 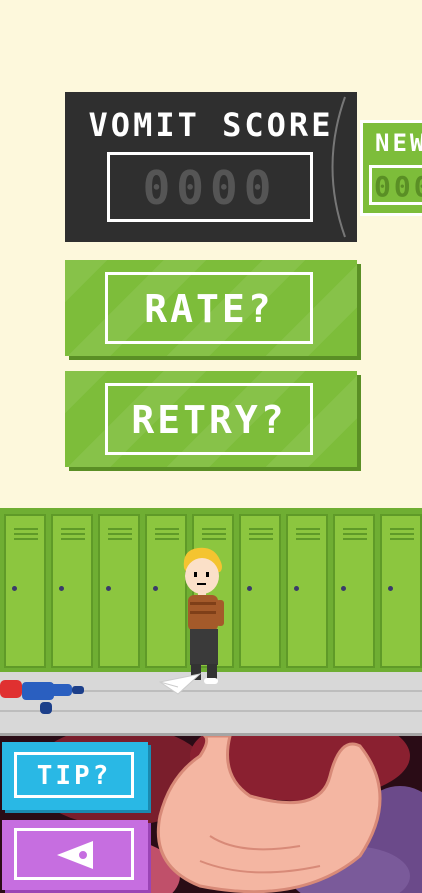 I want to click on back-button-frame, so click(x=74, y=854).